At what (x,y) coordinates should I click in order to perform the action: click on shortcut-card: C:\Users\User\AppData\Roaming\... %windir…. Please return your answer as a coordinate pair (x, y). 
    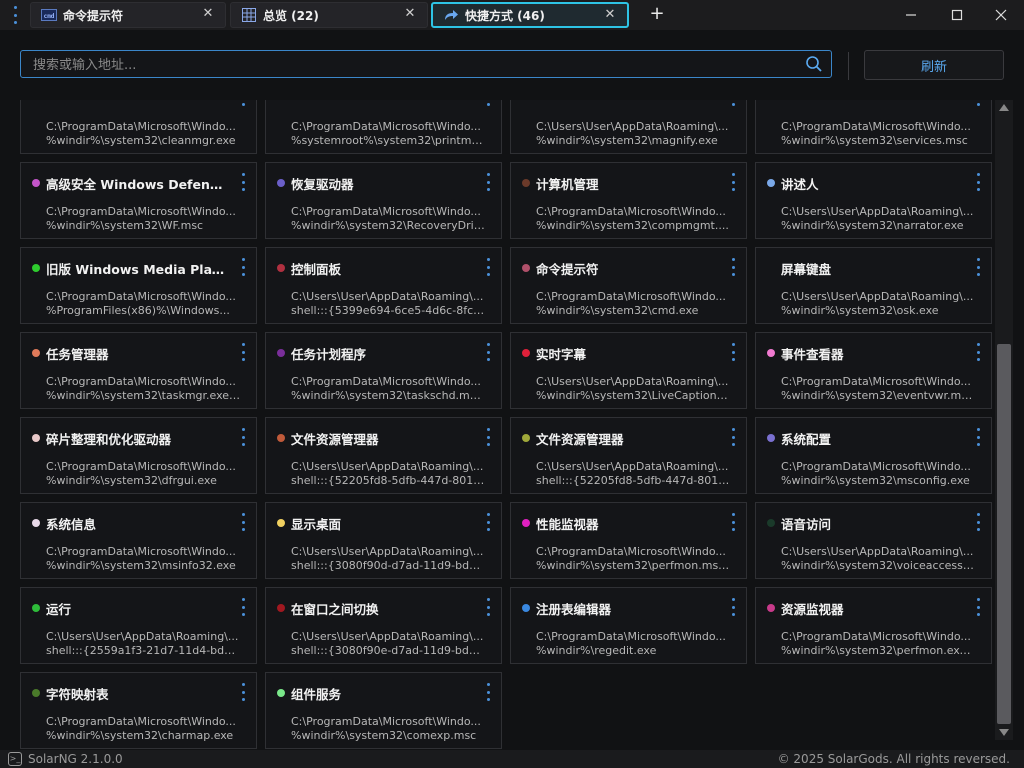
    Looking at the image, I should click on (628, 127).